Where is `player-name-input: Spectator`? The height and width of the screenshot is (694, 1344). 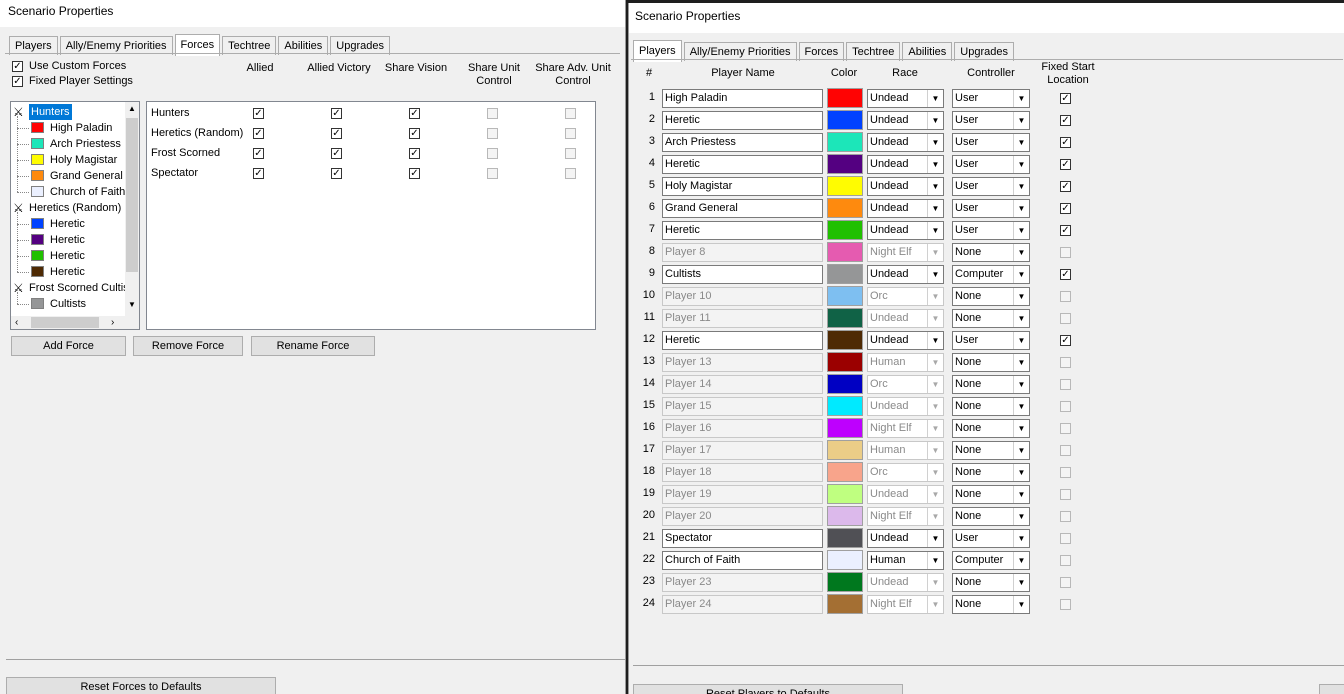 player-name-input: Spectator is located at coordinates (742, 538).